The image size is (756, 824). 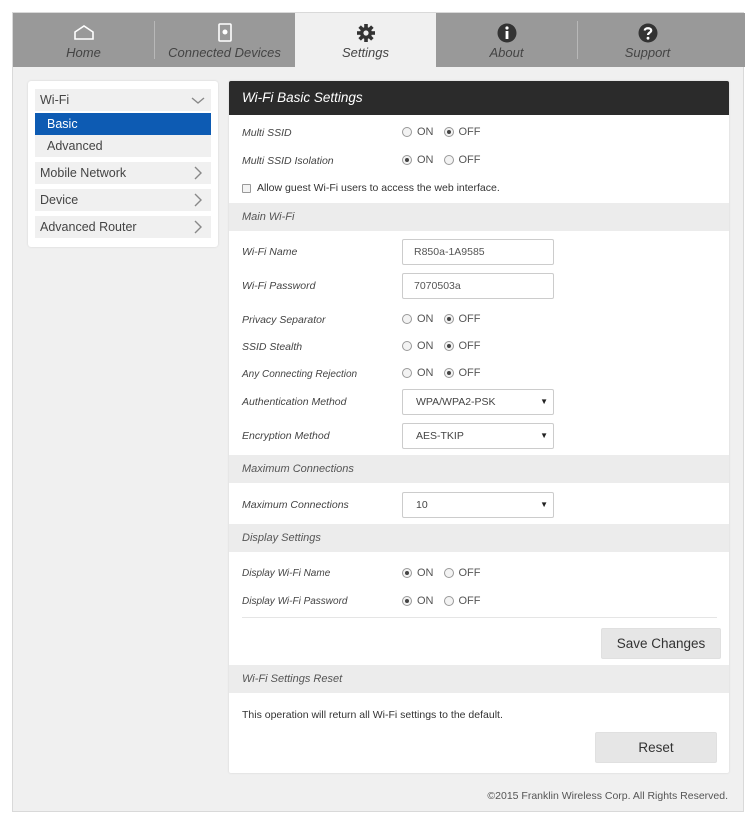 I want to click on tab-home: Home, so click(x=83, y=40).